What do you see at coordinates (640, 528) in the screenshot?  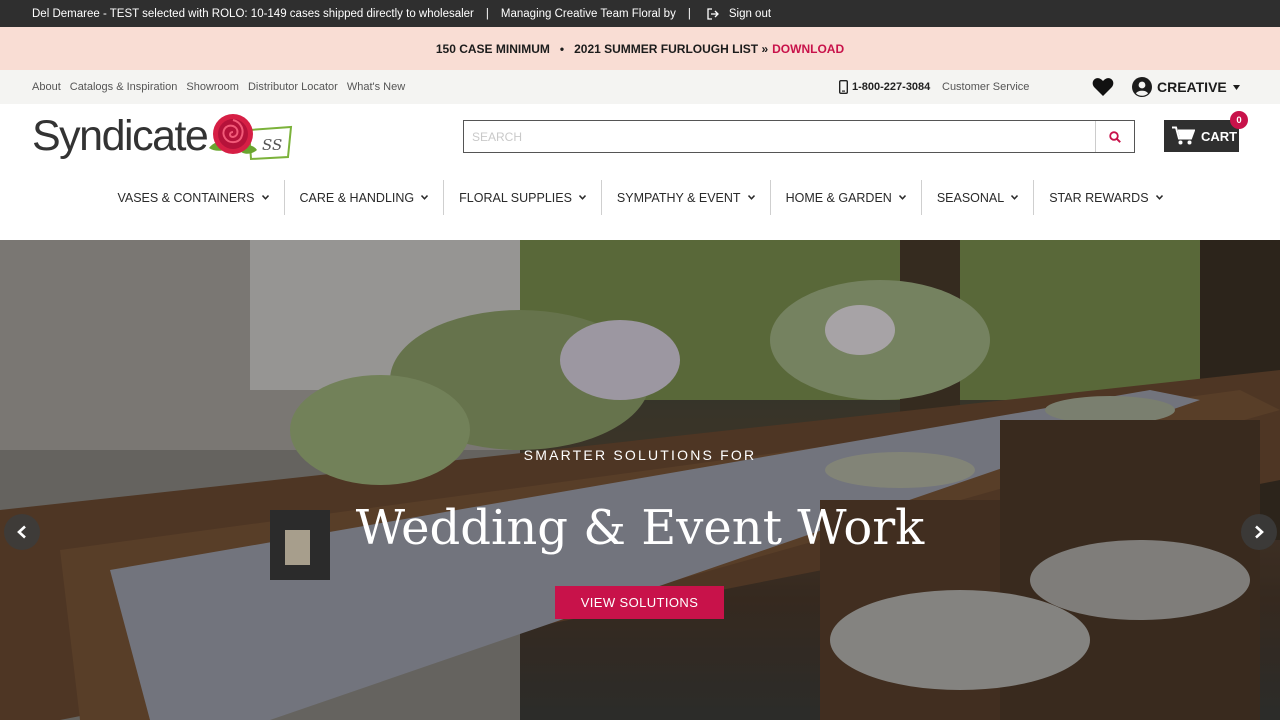 I see `hero-headline: Wedding & Event Work` at bounding box center [640, 528].